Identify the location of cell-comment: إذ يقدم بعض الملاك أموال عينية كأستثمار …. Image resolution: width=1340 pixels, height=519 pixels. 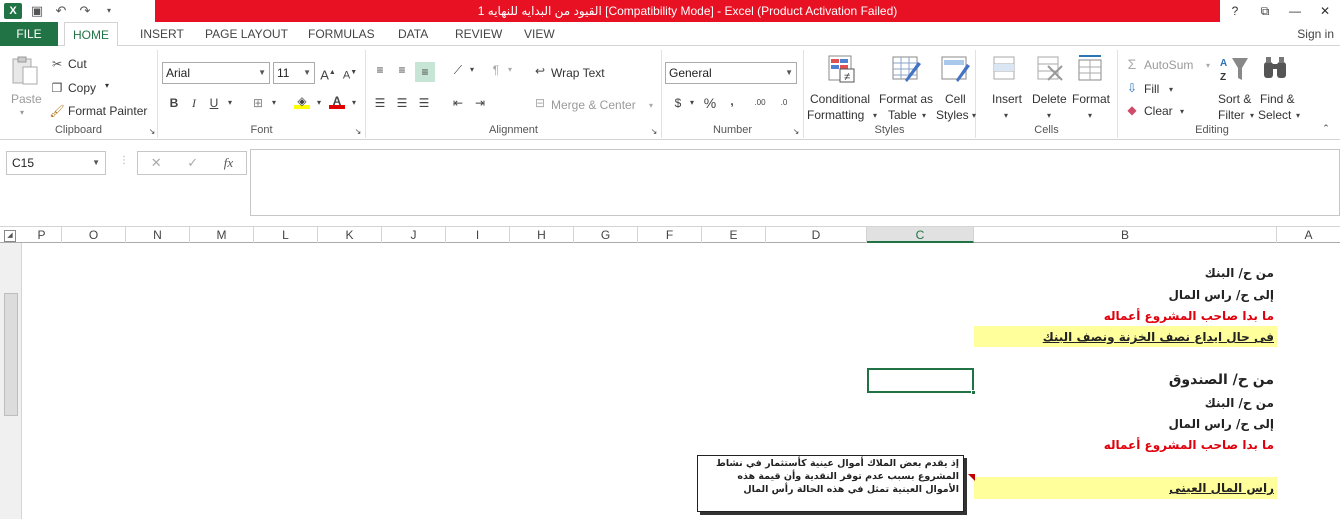
(830, 483).